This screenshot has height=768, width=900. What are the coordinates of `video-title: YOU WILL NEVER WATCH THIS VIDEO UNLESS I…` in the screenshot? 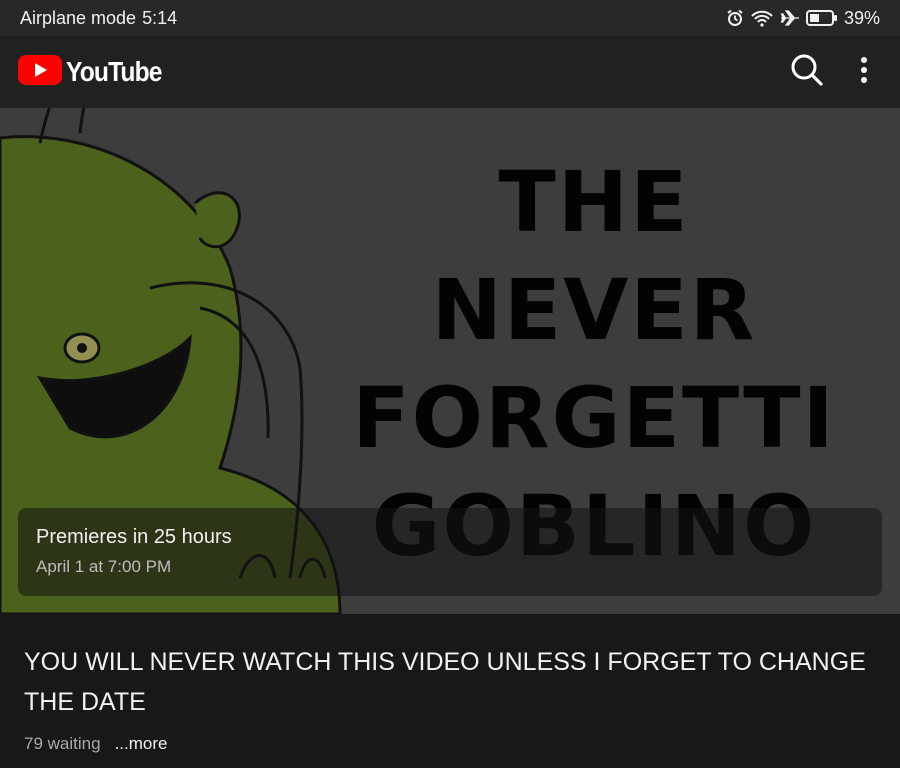 It's located at (450, 682).